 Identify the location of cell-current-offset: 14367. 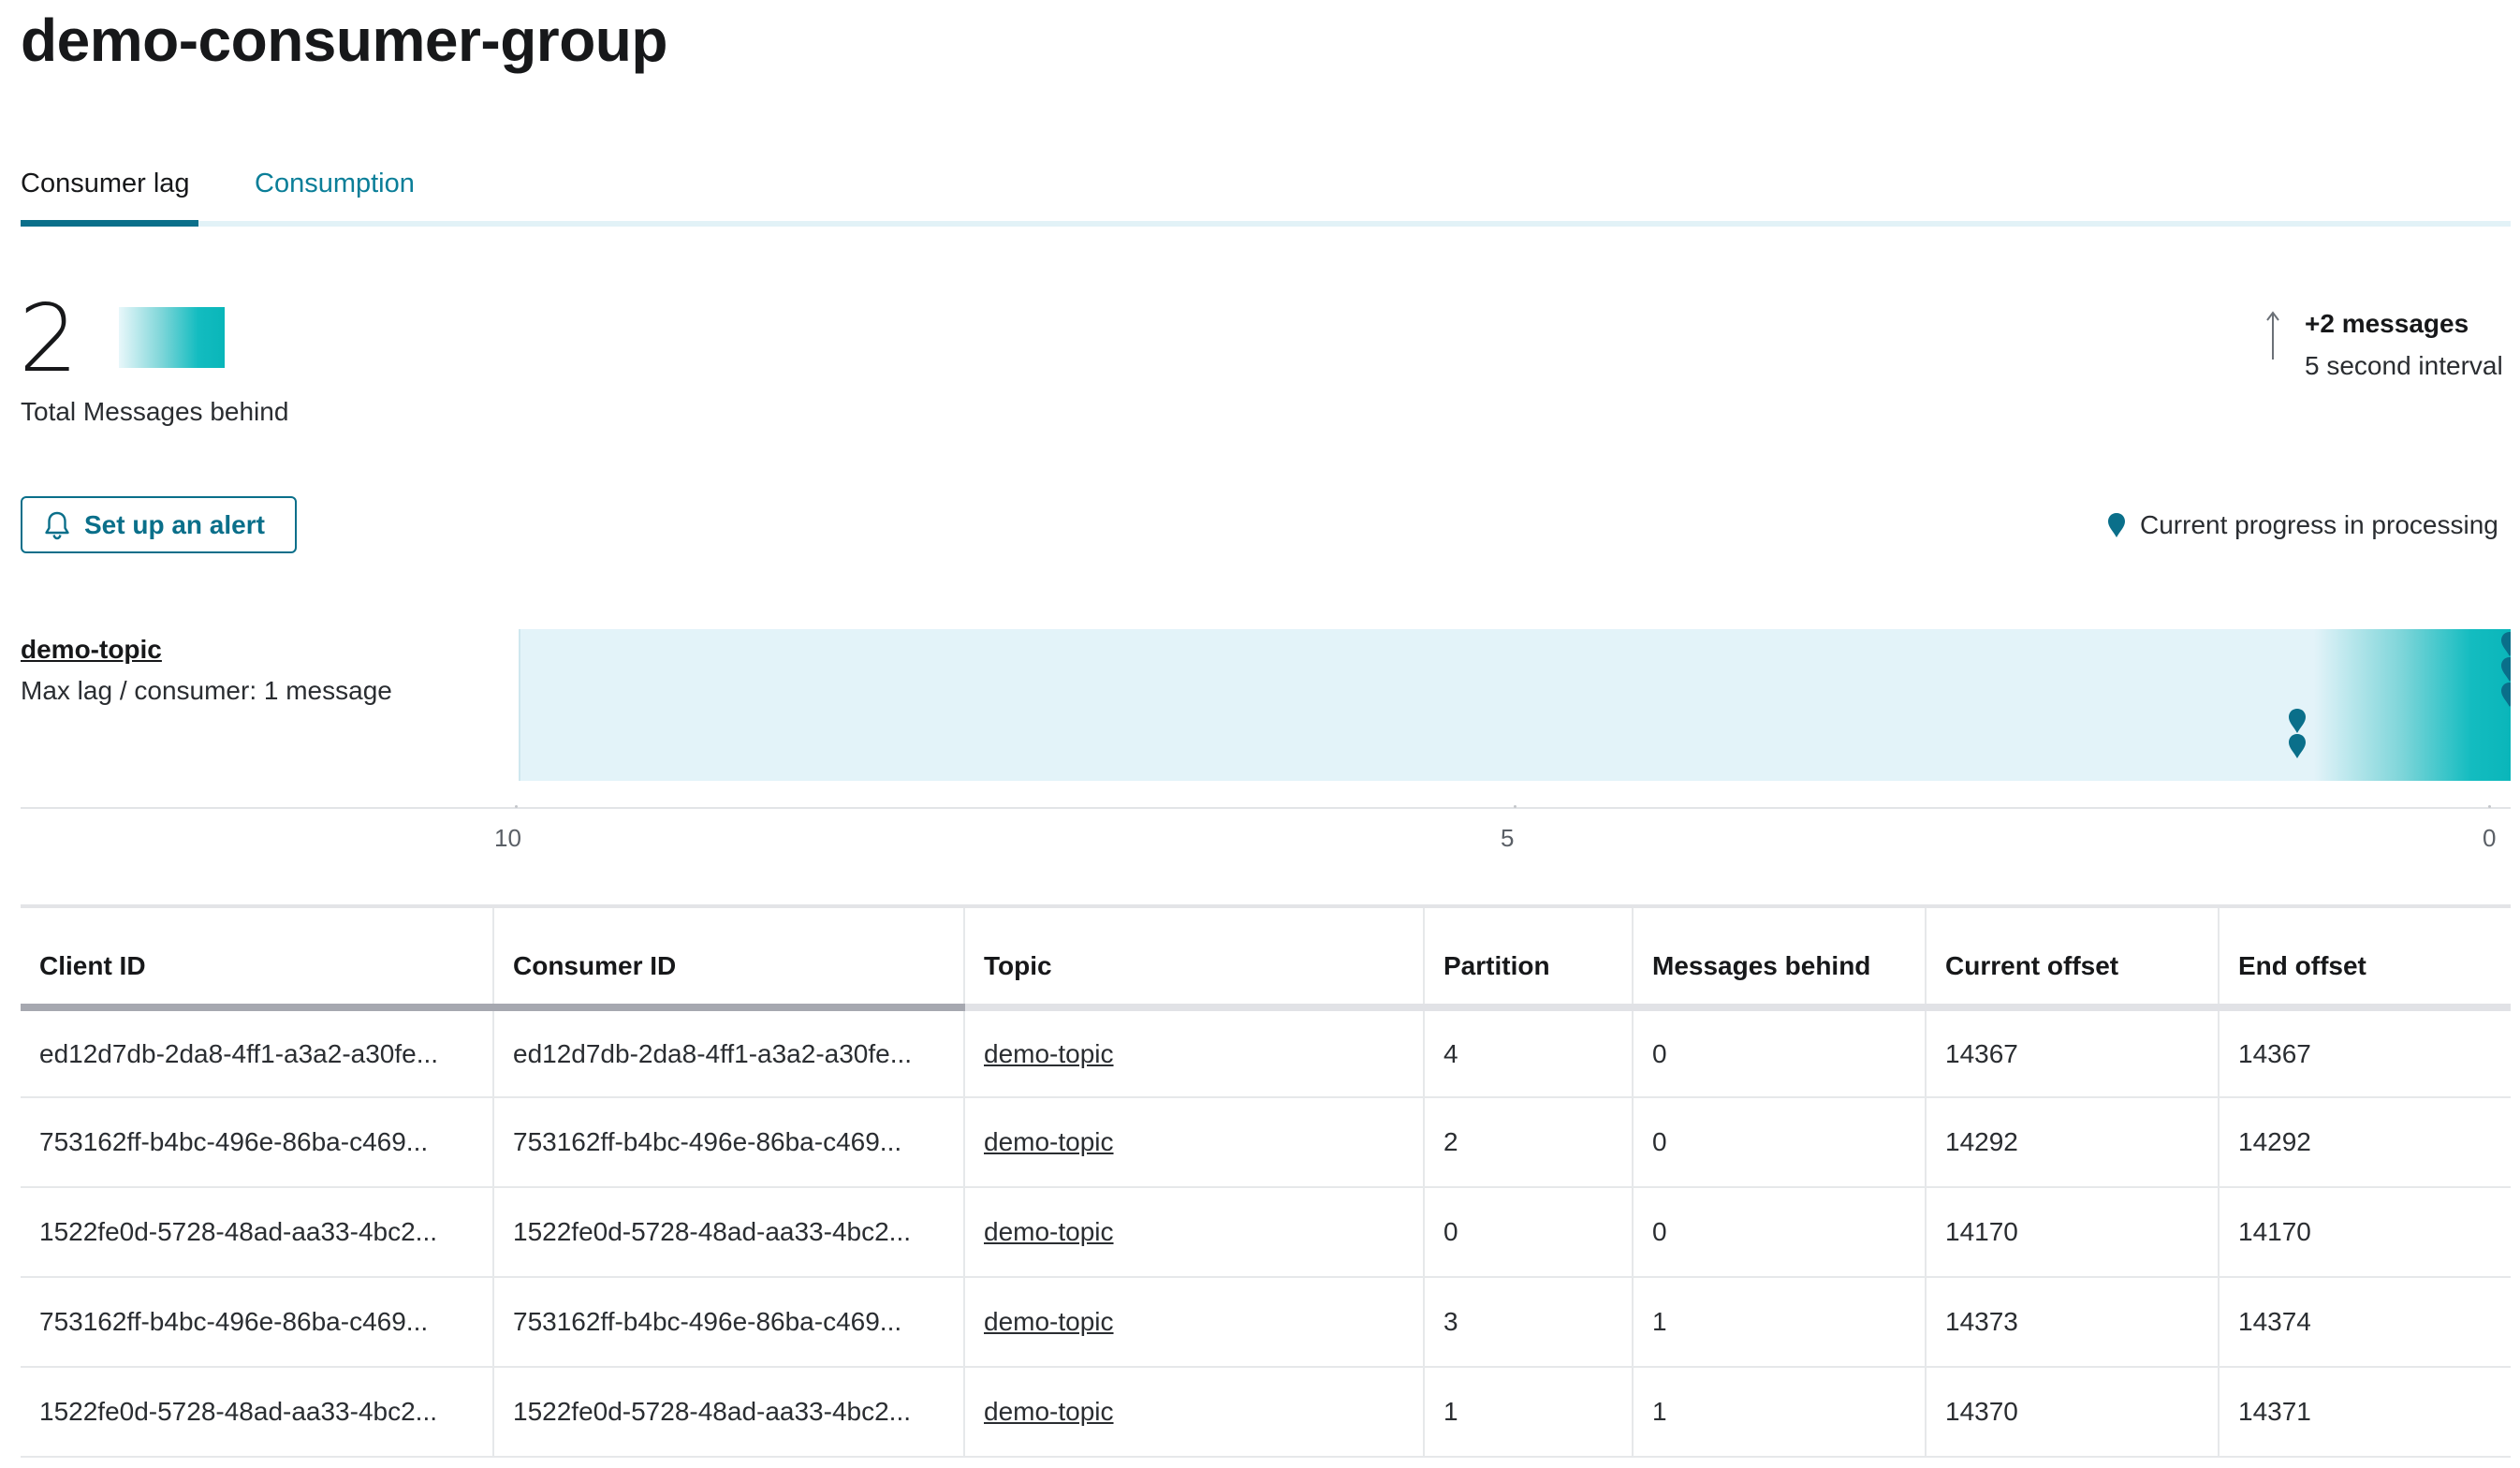
(2073, 1052).